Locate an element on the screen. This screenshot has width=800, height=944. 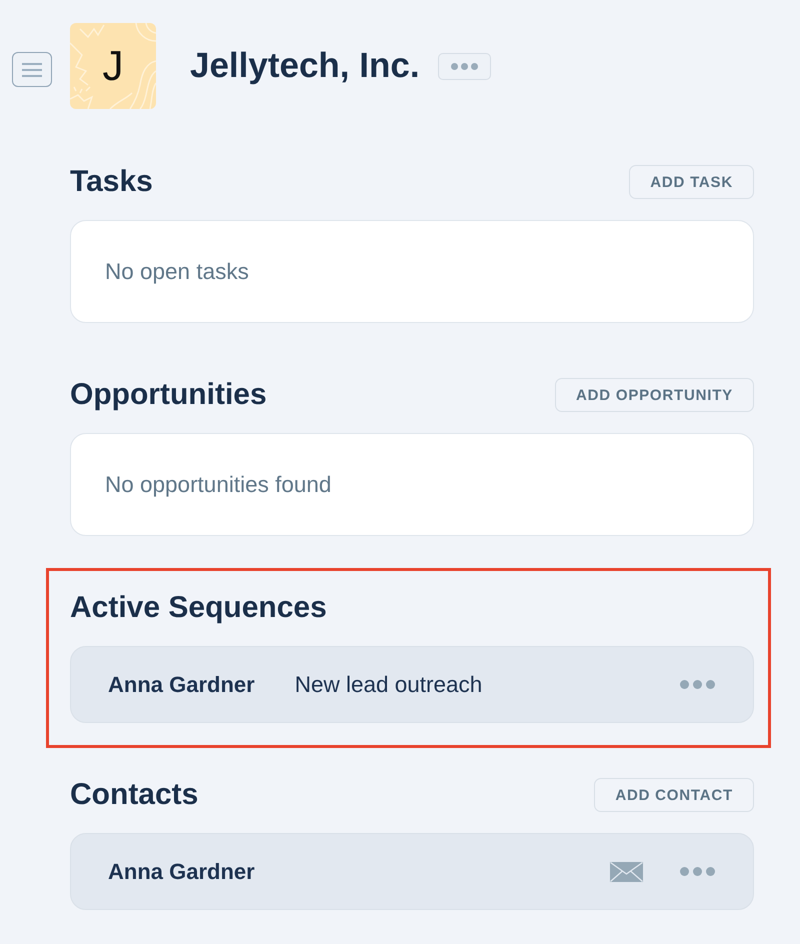
menu-button is located at coordinates (32, 69).